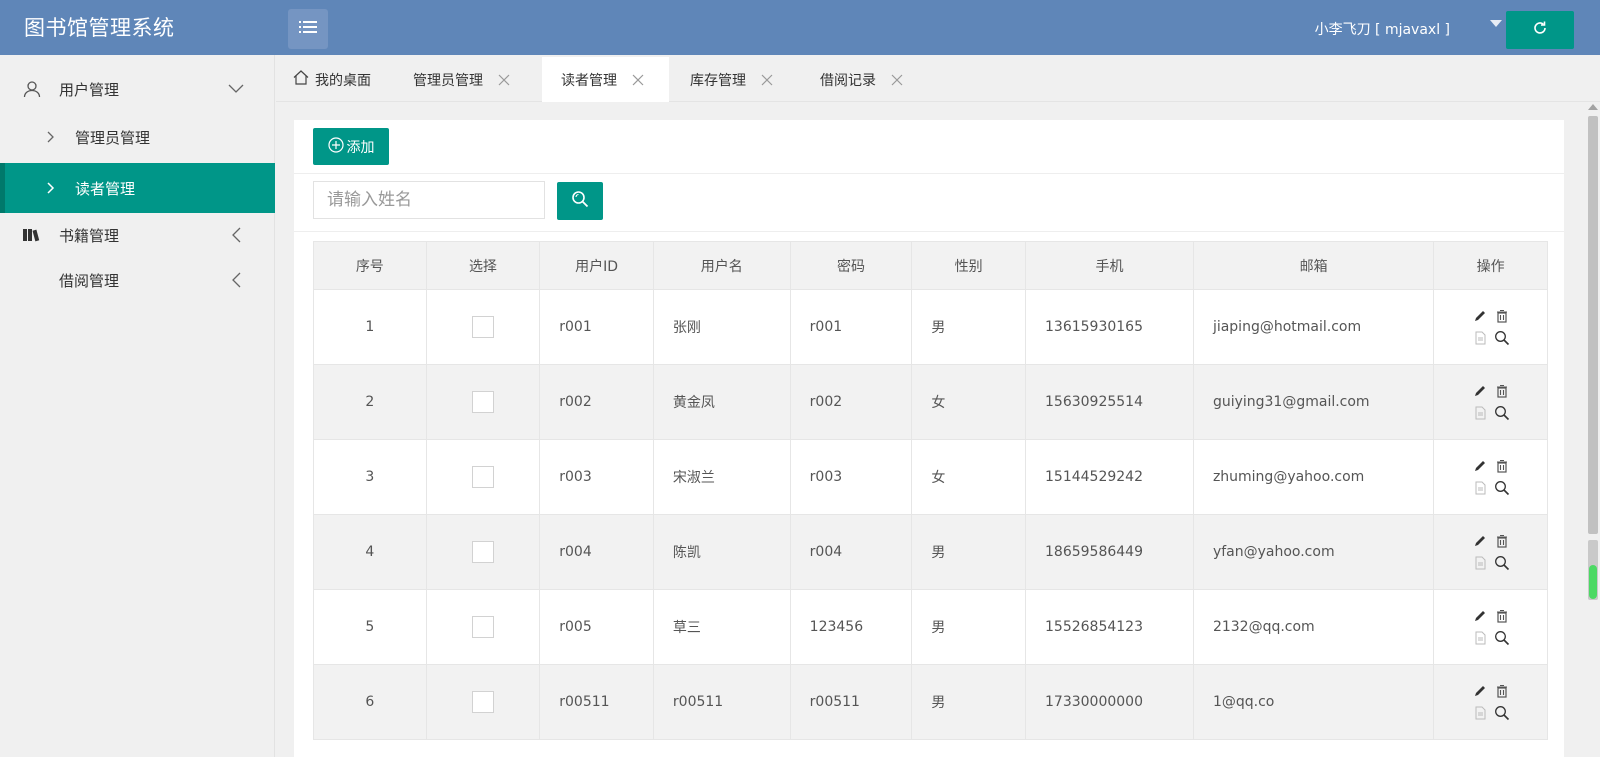  What do you see at coordinates (721, 702) in the screenshot?
I see `cell-username: r00511` at bounding box center [721, 702].